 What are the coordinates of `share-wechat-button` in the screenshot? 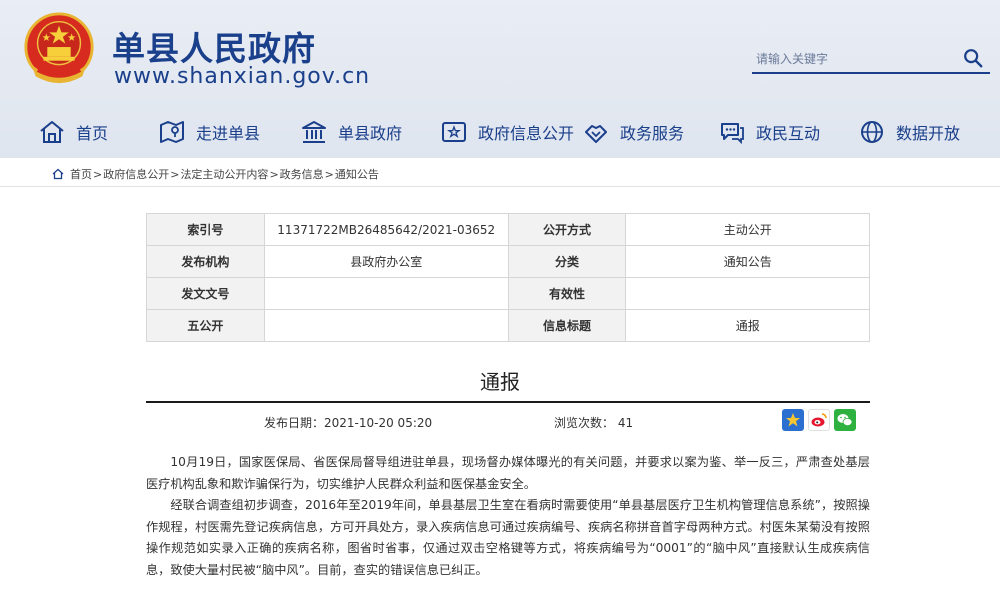 It's located at (845, 420).